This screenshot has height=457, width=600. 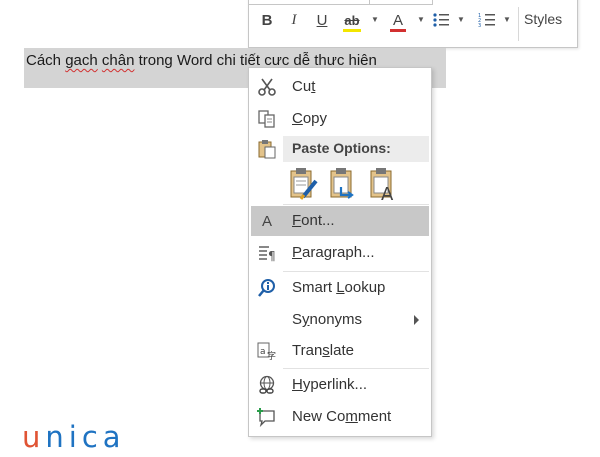 I want to click on menu-item-synonyms: Synonyms, so click(x=340, y=320).